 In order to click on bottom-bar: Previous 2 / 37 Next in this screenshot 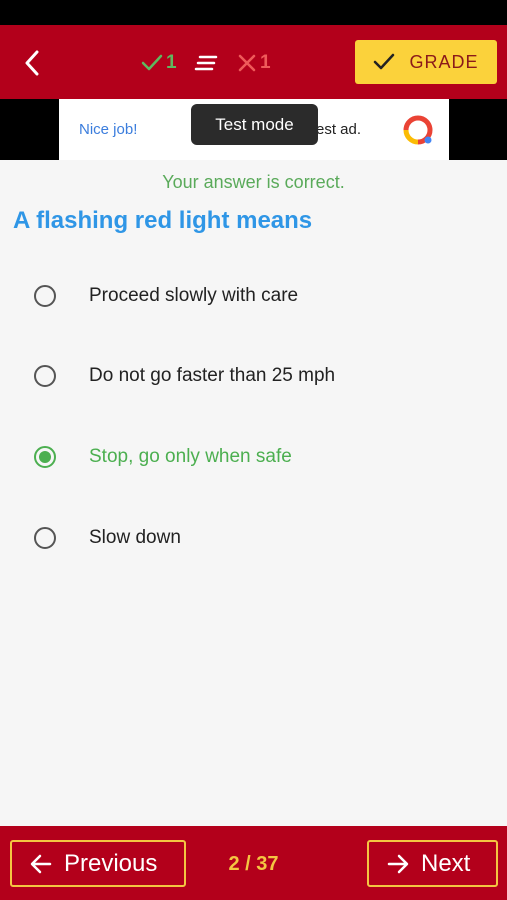, I will do `click(253, 863)`.